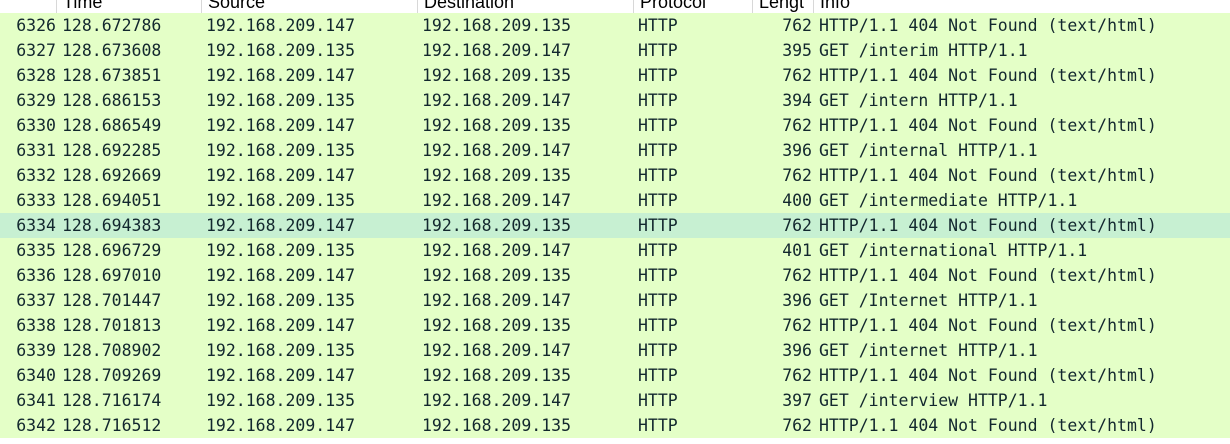  Describe the element at coordinates (112, 75) in the screenshot. I see `packet-time: 128.673851` at that location.